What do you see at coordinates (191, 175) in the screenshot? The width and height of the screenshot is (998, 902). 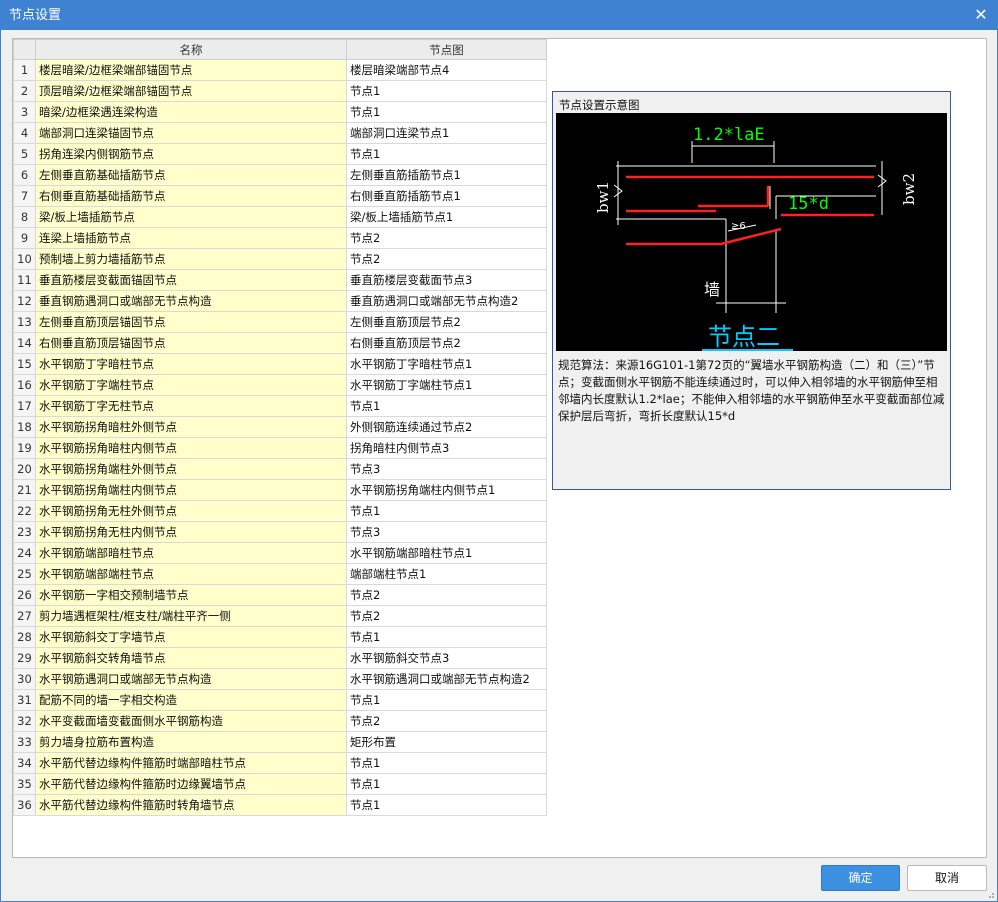 I see `row-name-cell: 左侧垂直筋基础插筋节点` at bounding box center [191, 175].